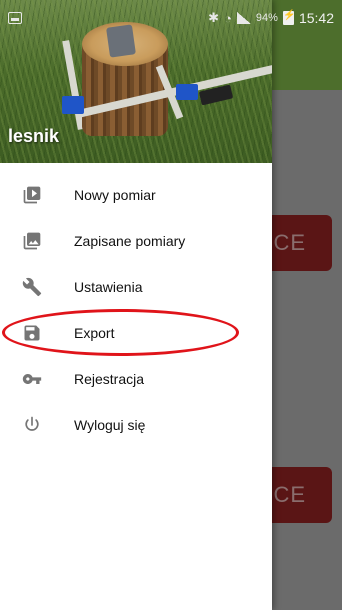 This screenshot has height=610, width=342. What do you see at coordinates (94, 333) in the screenshot?
I see `menu-label: Export` at bounding box center [94, 333].